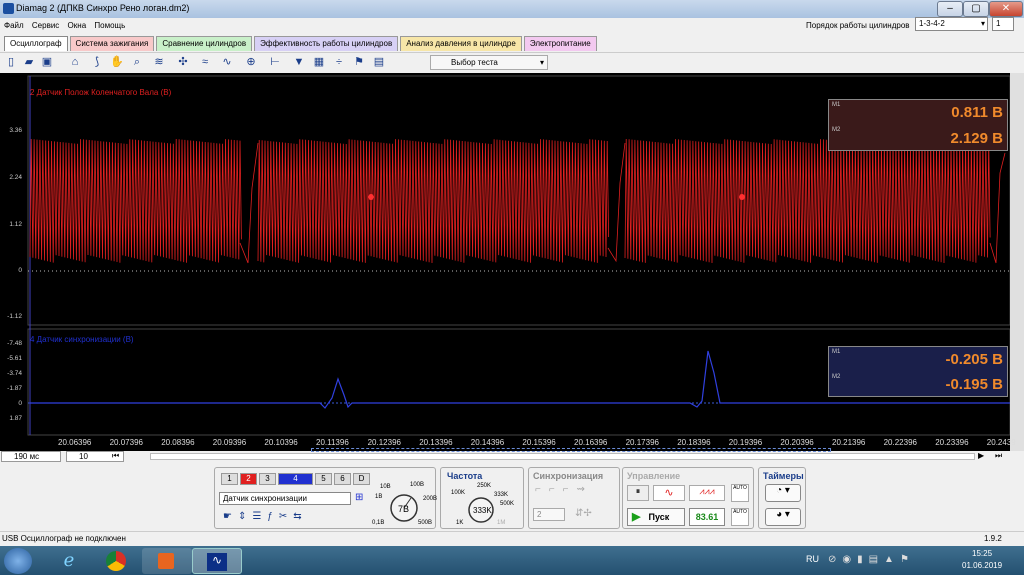 Image resolution: width=1024 pixels, height=575 pixels. I want to click on new-file-icon: ▯, so click(11, 62).